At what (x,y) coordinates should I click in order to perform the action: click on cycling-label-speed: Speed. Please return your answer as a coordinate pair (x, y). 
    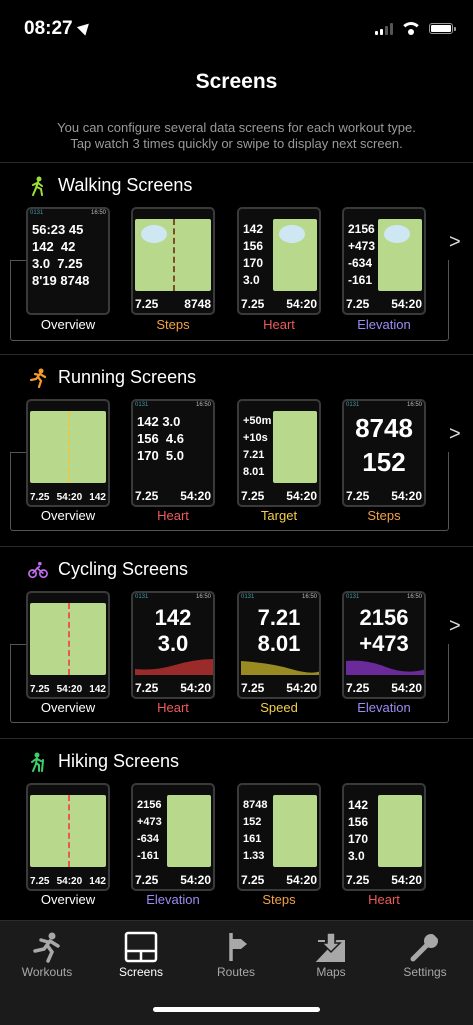
    Looking at the image, I should click on (279, 707).